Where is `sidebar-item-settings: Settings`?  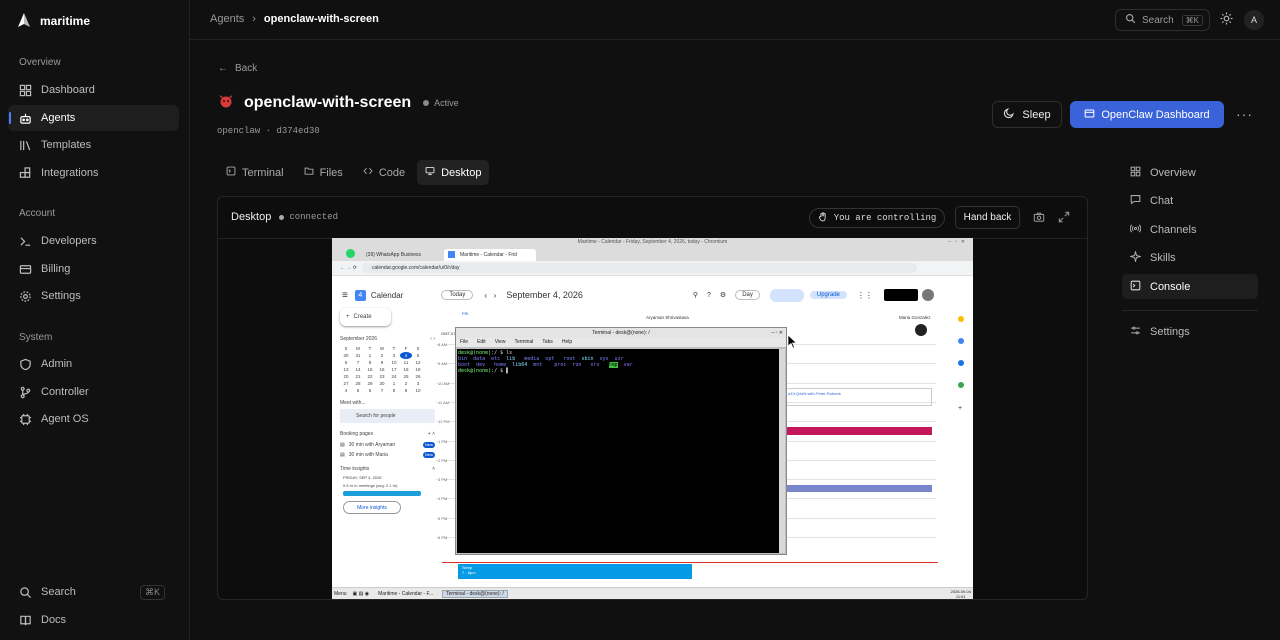
sidebar-item-settings: Settings is located at coordinates (93, 296).